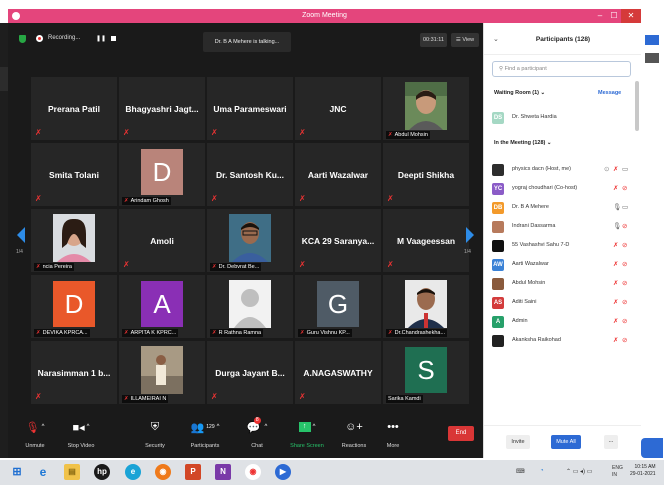  I want to click on video-tile: Prerana Patil ✗, so click(74, 108).